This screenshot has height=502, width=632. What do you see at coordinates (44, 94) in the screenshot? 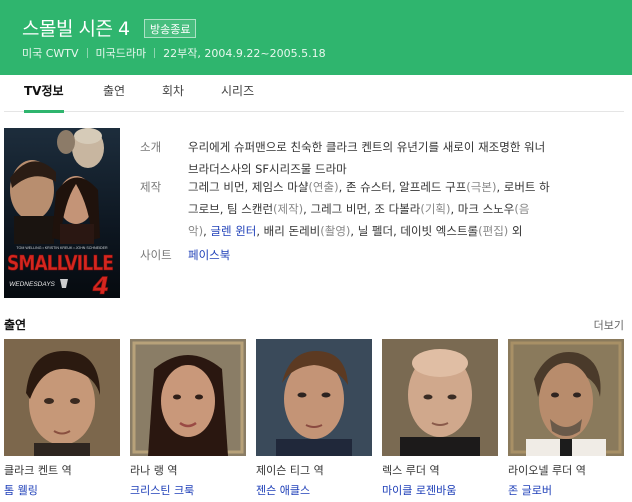
I see `tab-tv-info: TV정보` at bounding box center [44, 94].